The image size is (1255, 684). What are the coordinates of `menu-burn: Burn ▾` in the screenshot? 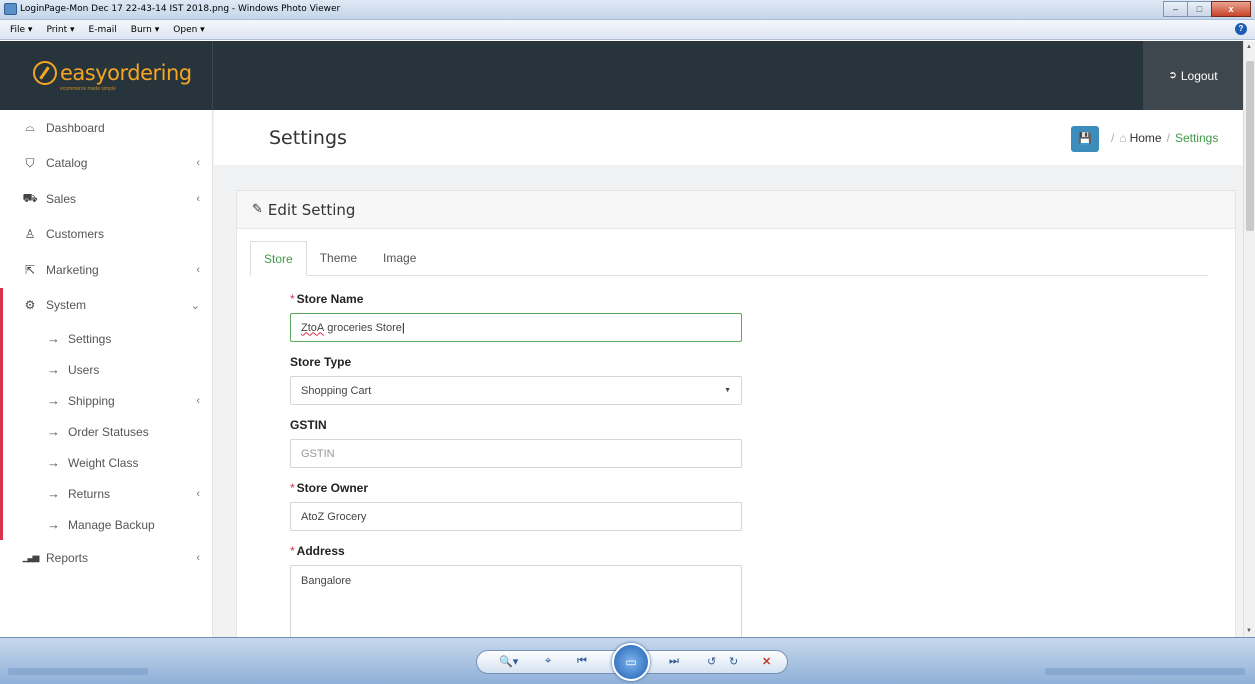 It's located at (145, 30).